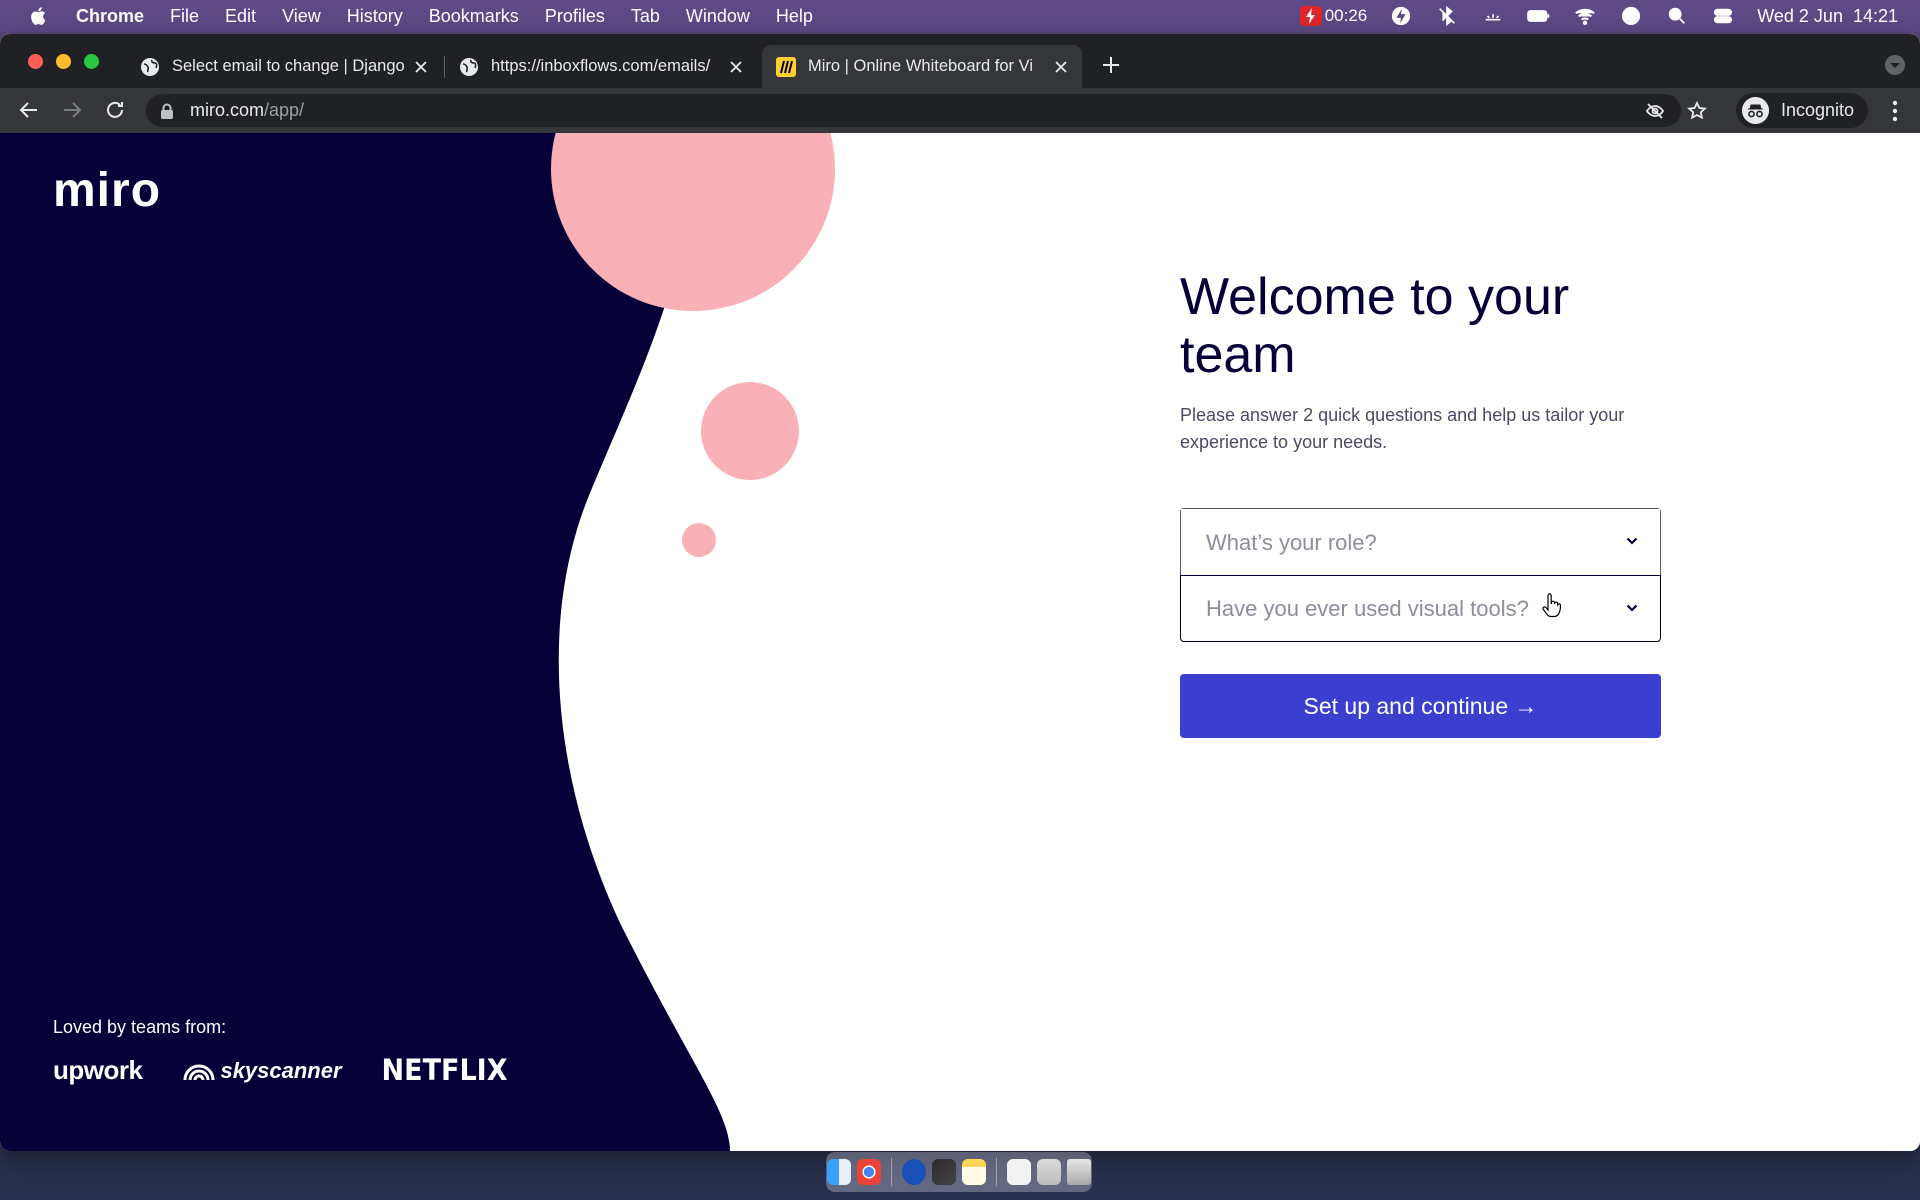 The height and width of the screenshot is (1200, 1920). I want to click on customer-logos: upwork skyscanner NETFLIX, so click(280, 1070).